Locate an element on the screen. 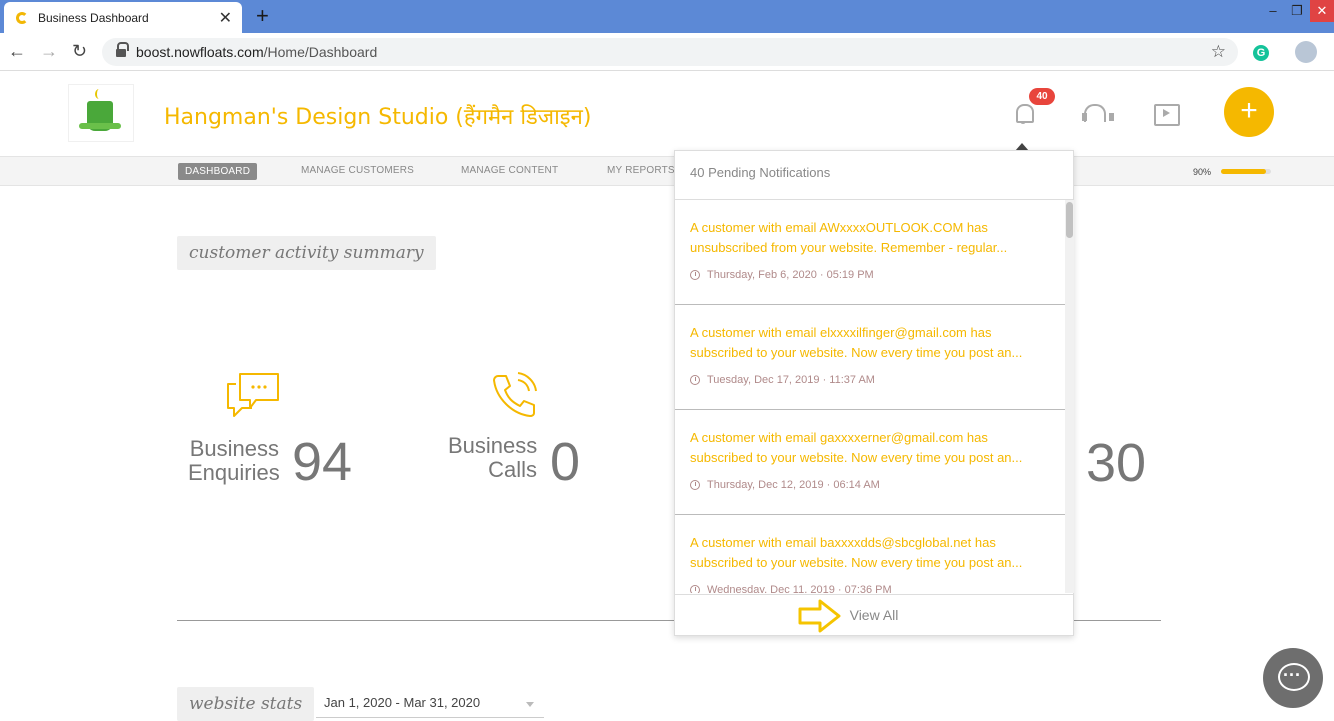 The height and width of the screenshot is (721, 1334). nav-manage-content: MANAGE CONTENT is located at coordinates (509, 170).